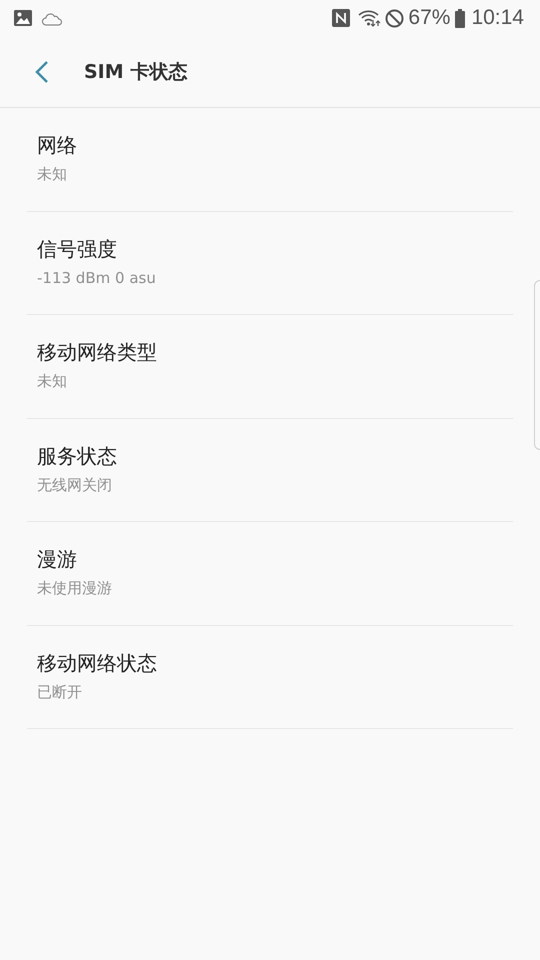 The image size is (540, 960). I want to click on item-value: 无线网关闭, so click(74, 485).